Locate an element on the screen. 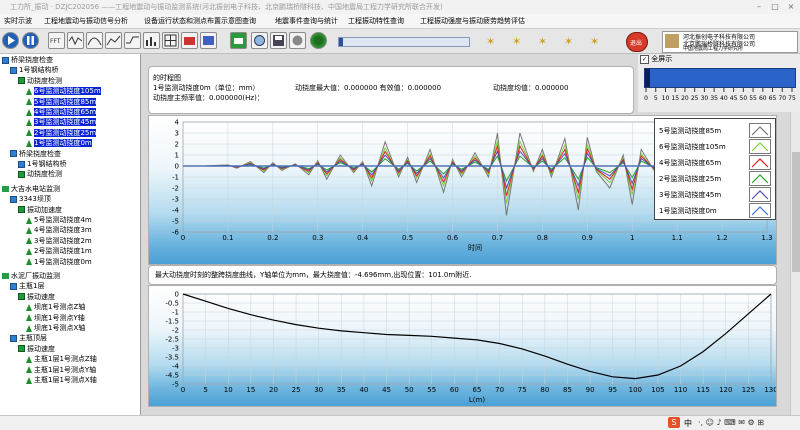 This screenshot has height=430, width=800. svg-text: FFT is located at coordinates (55, 41).